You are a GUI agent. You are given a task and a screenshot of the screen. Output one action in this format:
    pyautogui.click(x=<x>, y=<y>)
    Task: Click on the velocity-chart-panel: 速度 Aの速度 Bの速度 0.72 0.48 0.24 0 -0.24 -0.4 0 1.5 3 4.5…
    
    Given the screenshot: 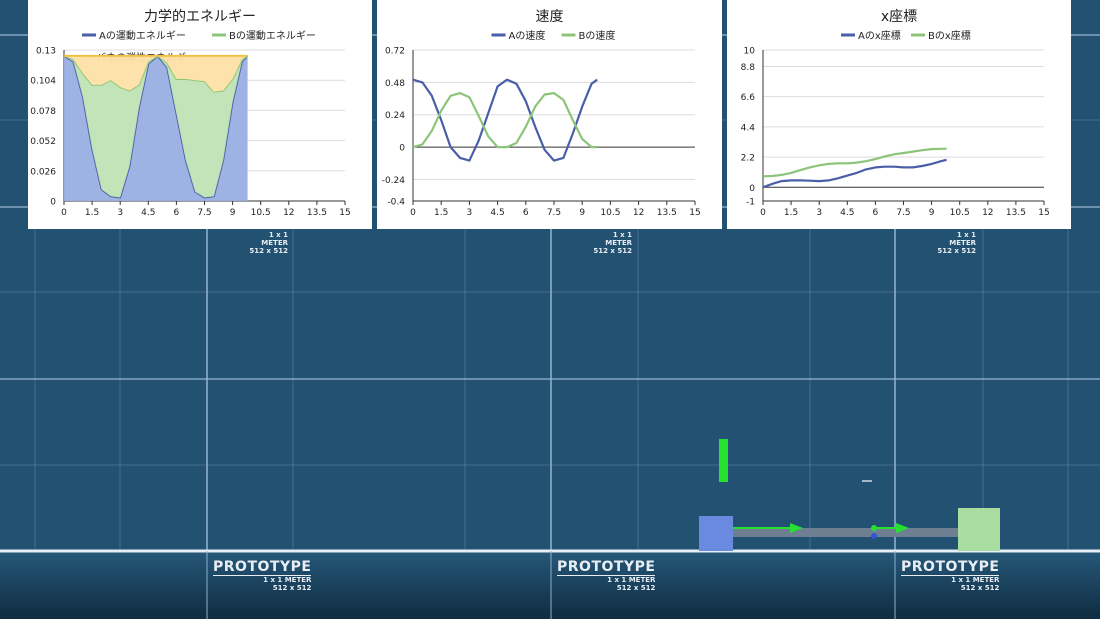 What is the action you would take?
    pyautogui.click(x=549, y=114)
    